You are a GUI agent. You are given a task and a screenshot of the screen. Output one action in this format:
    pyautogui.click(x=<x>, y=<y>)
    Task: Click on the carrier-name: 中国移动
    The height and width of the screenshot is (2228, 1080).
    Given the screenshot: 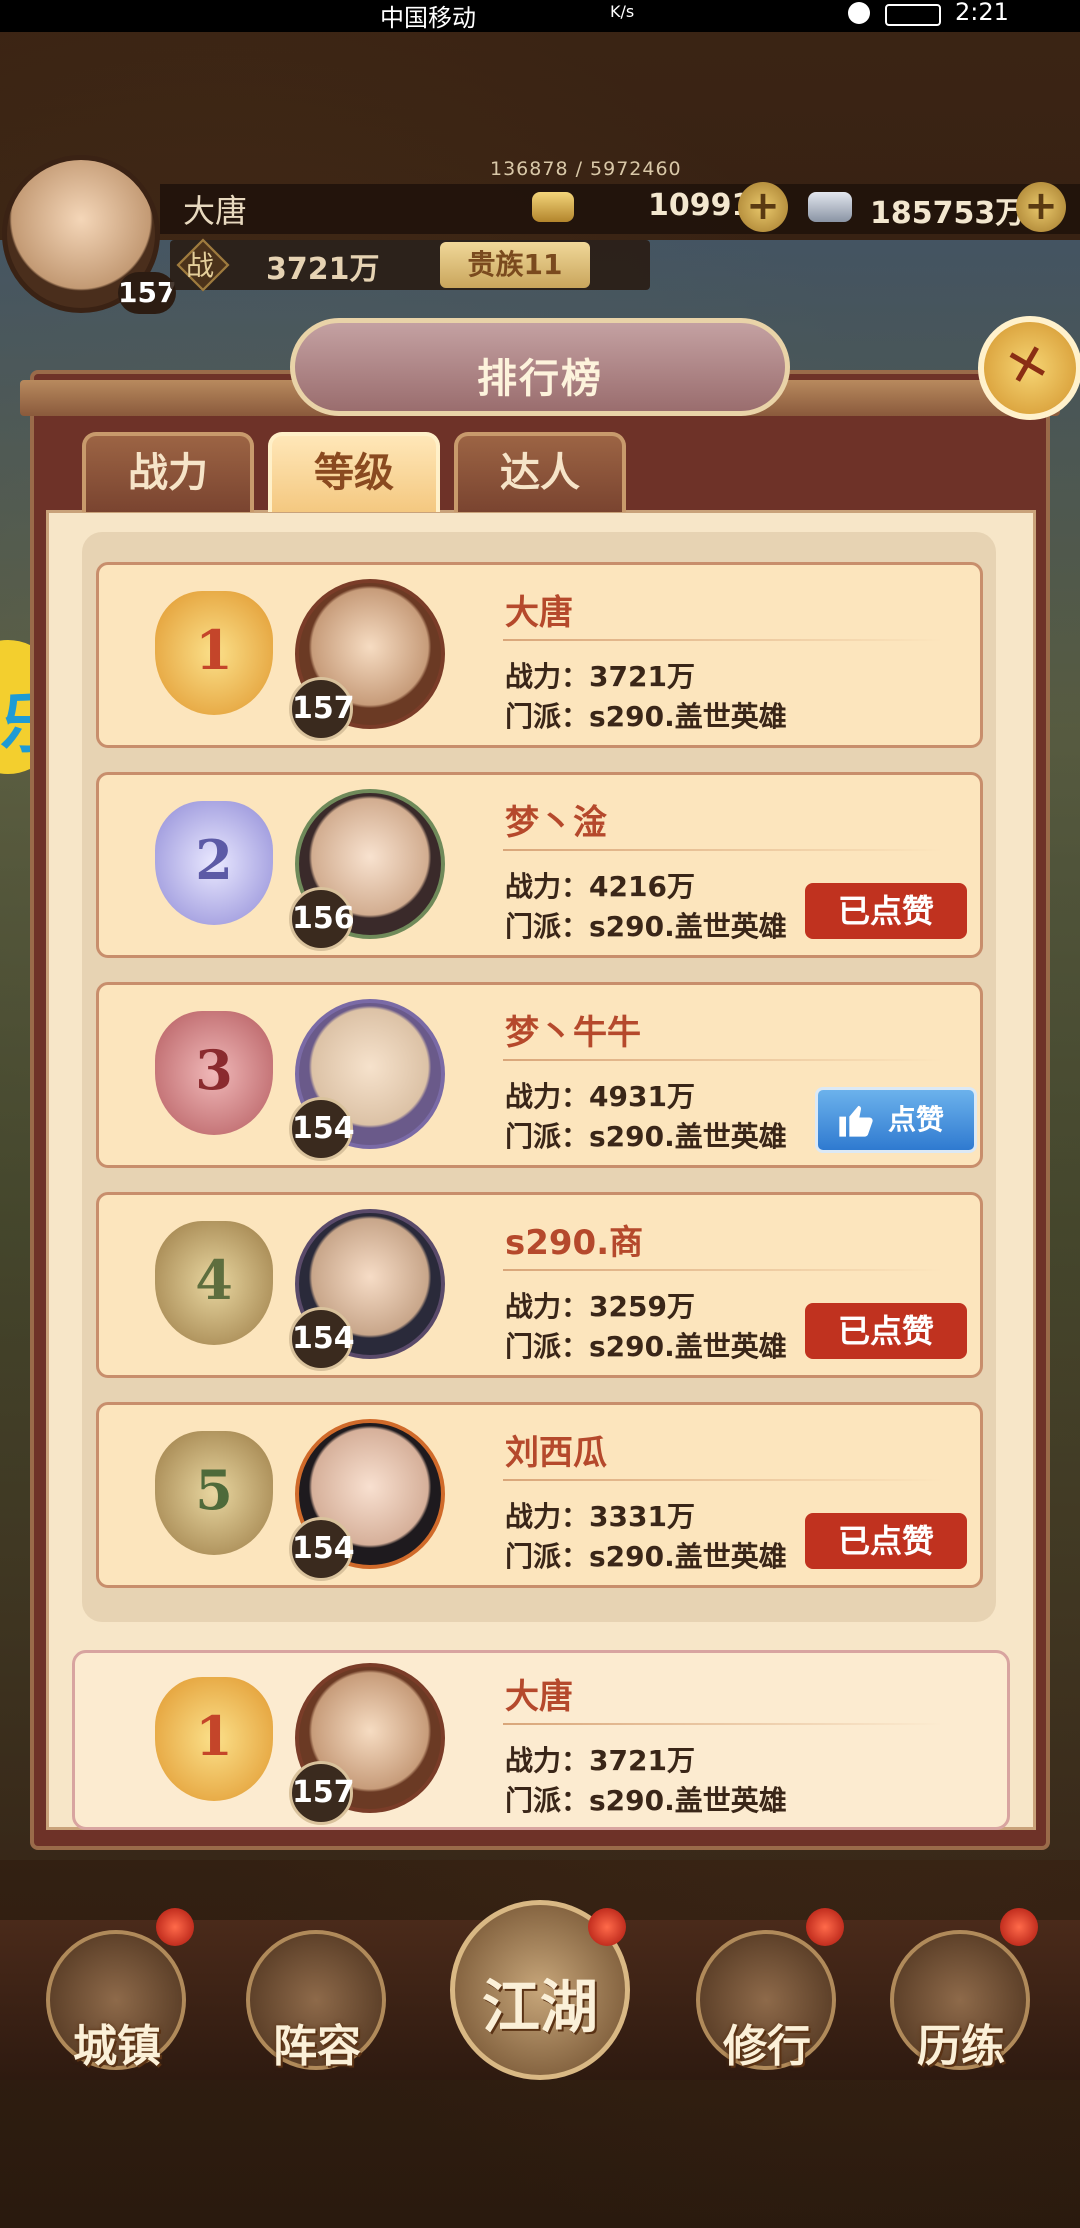 What is the action you would take?
    pyautogui.click(x=428, y=18)
    